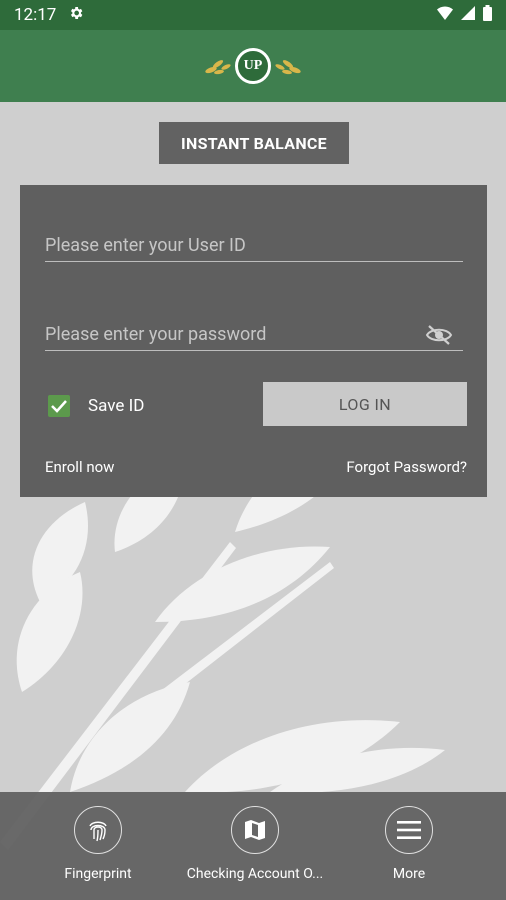 The image size is (506, 900). I want to click on nav-more: More, so click(409, 844).